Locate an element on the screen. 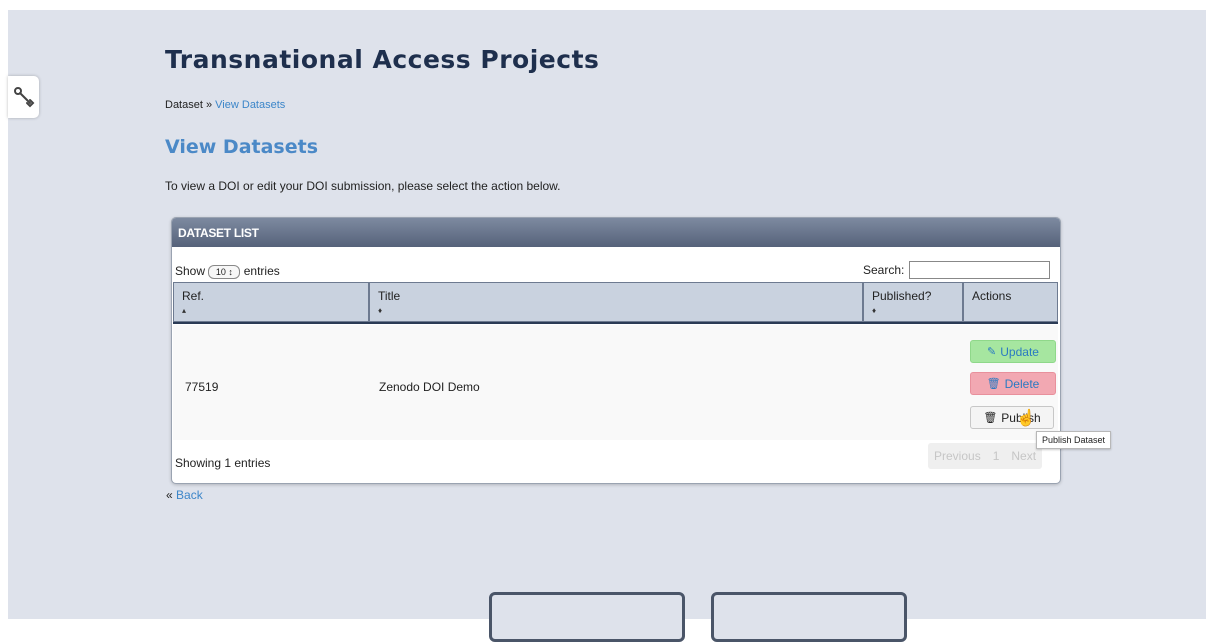 This screenshot has width=1207, height=642. show-label: Show is located at coordinates (190, 271).